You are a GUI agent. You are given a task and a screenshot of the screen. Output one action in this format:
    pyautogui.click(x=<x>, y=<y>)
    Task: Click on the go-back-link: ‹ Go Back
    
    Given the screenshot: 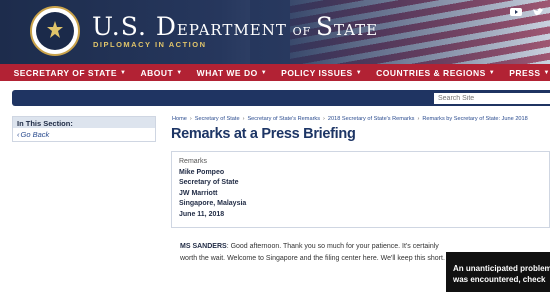 What is the action you would take?
    pyautogui.click(x=84, y=134)
    